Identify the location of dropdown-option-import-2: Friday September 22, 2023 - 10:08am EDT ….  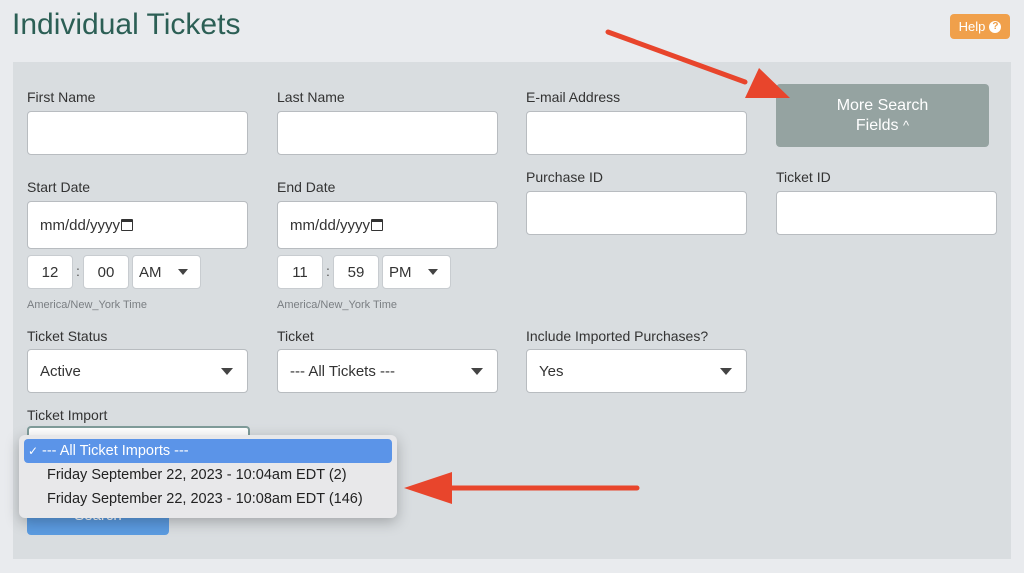
(208, 499).